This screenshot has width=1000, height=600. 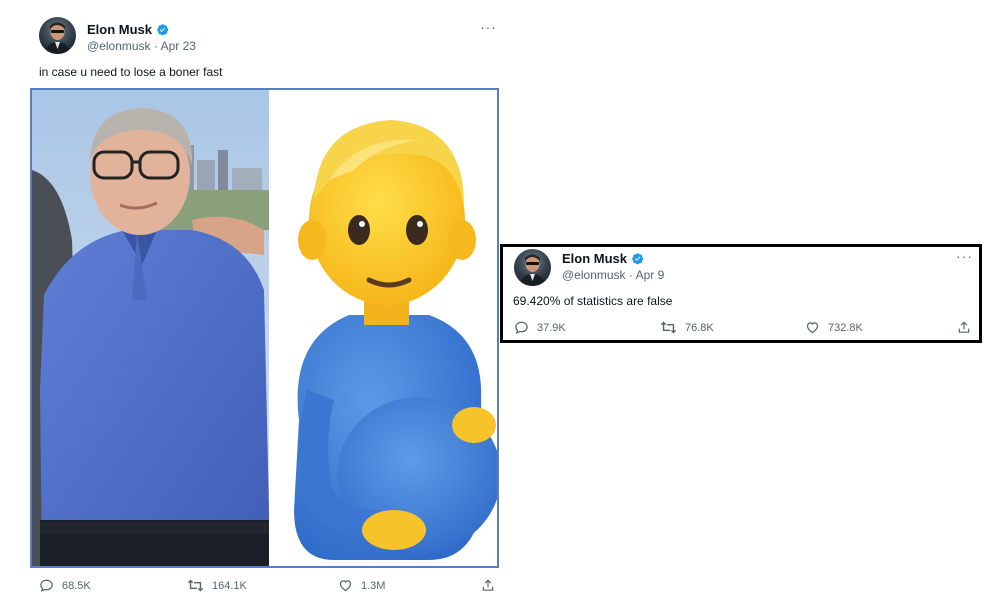 I want to click on handle-date: @elonmusk · Apr 23, so click(x=141, y=46).